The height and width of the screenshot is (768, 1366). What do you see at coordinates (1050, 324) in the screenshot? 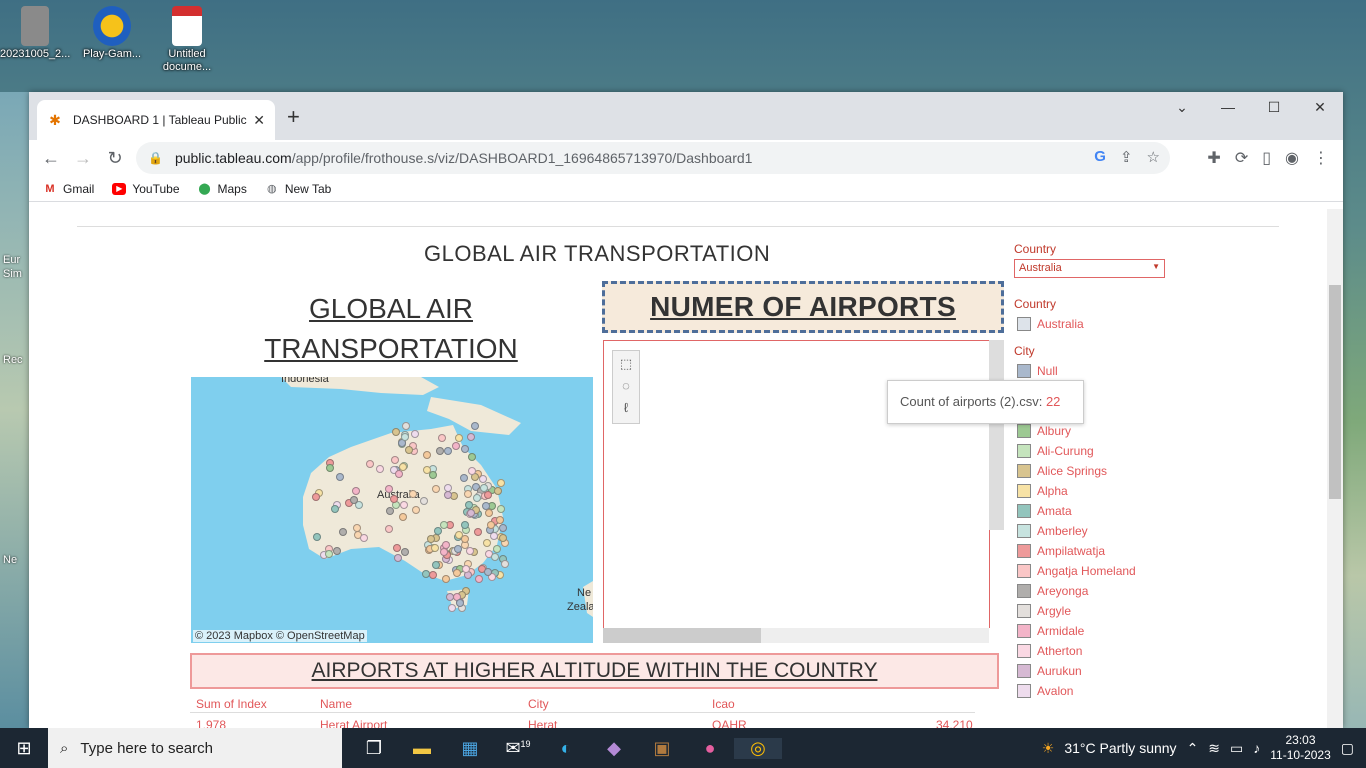
I see `legend-item-australia: Australia` at bounding box center [1050, 324].